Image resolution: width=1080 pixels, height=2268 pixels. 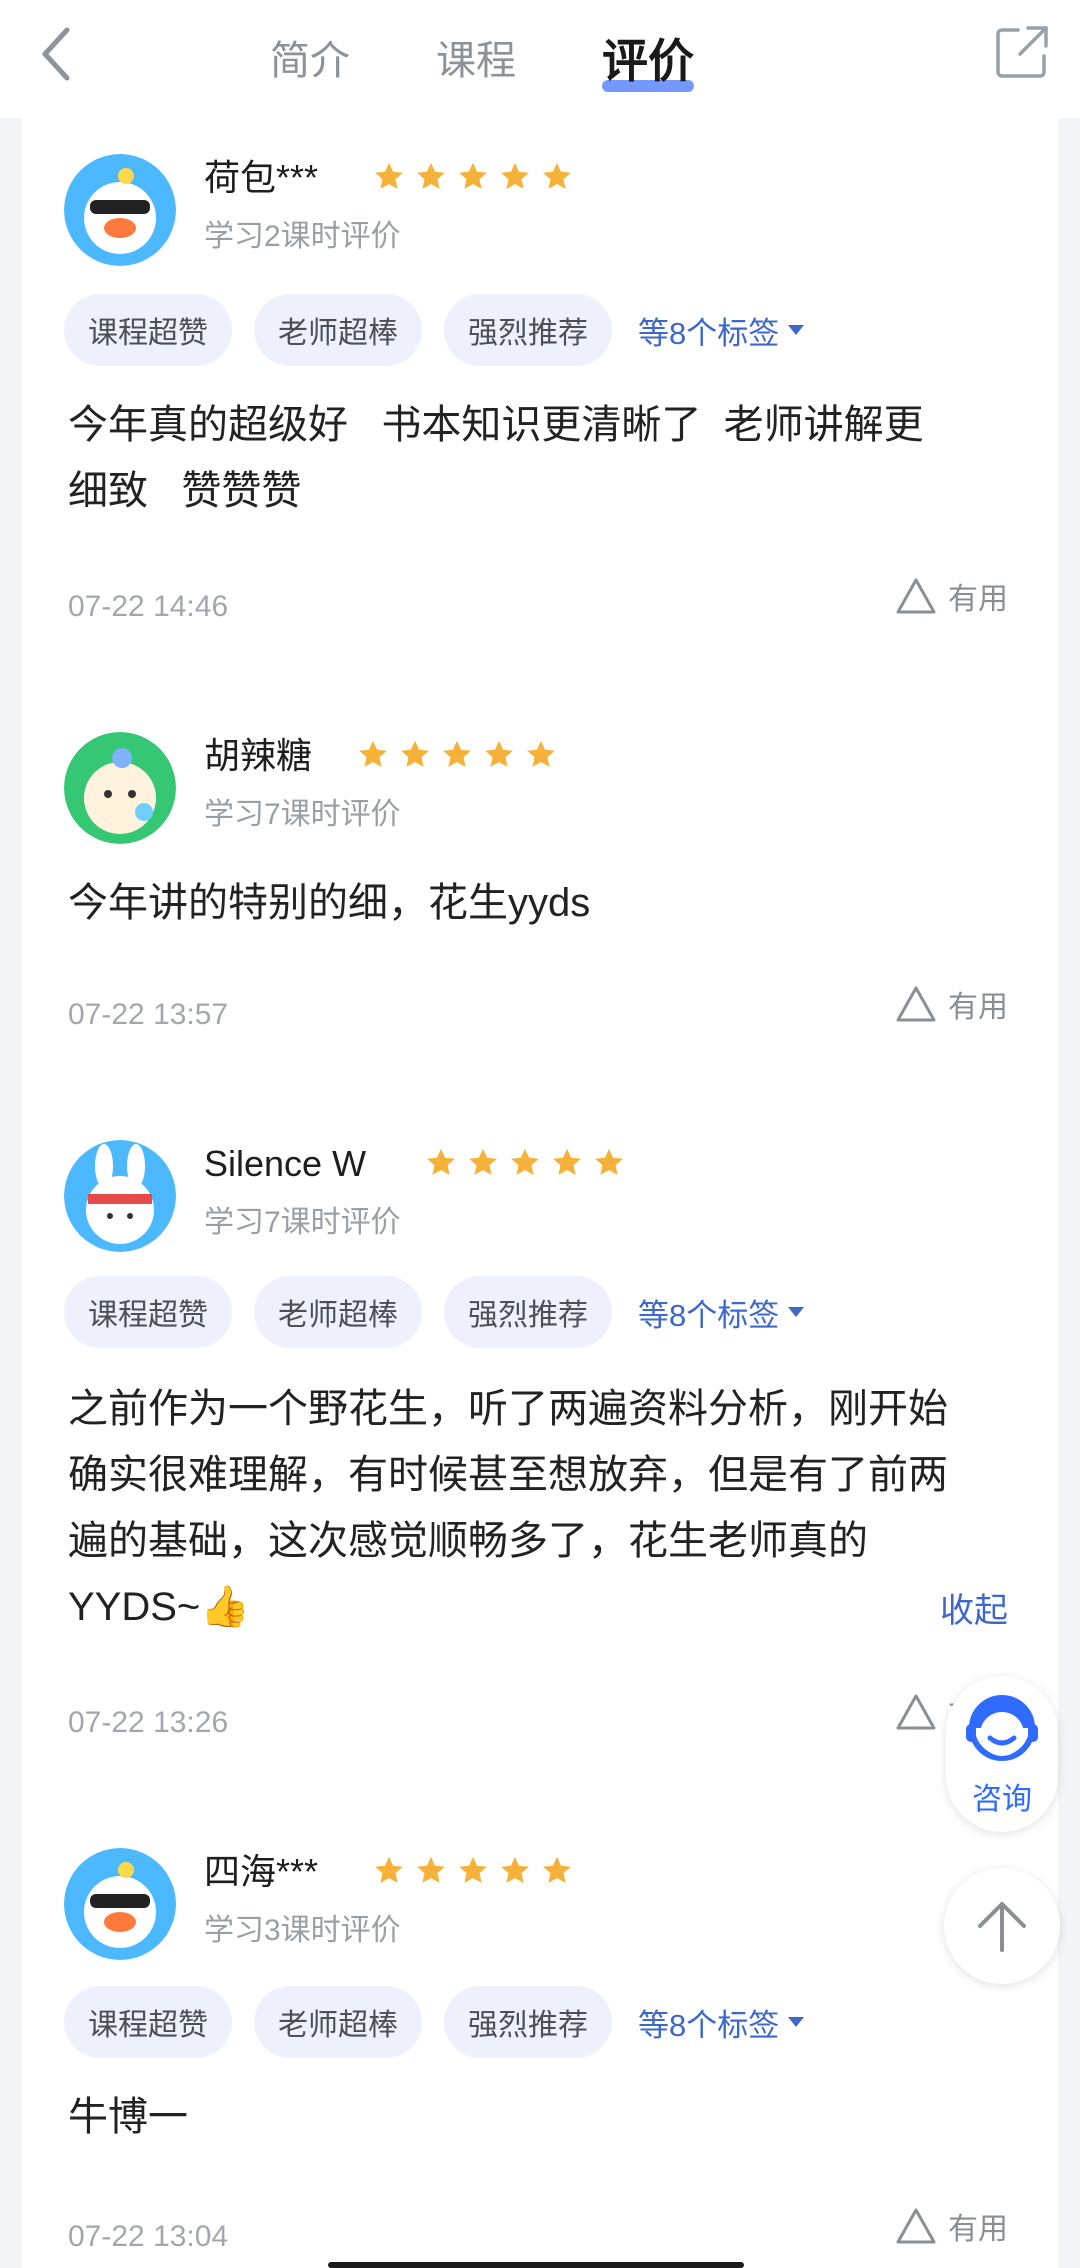 I want to click on share-button, so click(x=1022, y=52).